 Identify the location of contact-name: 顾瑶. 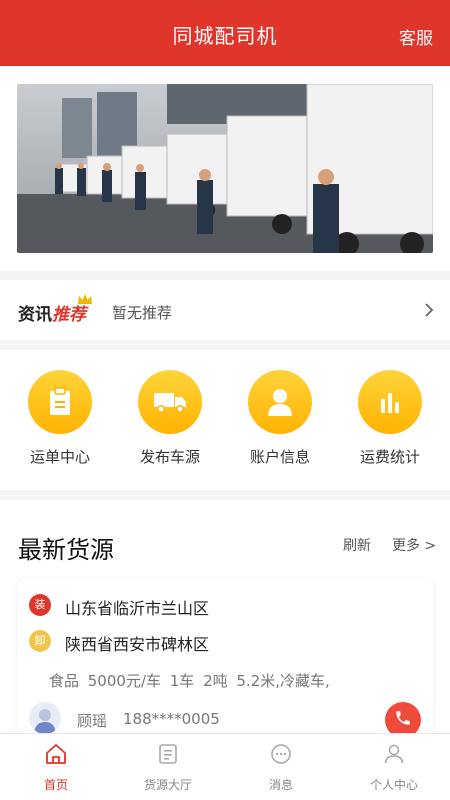
(92, 721).